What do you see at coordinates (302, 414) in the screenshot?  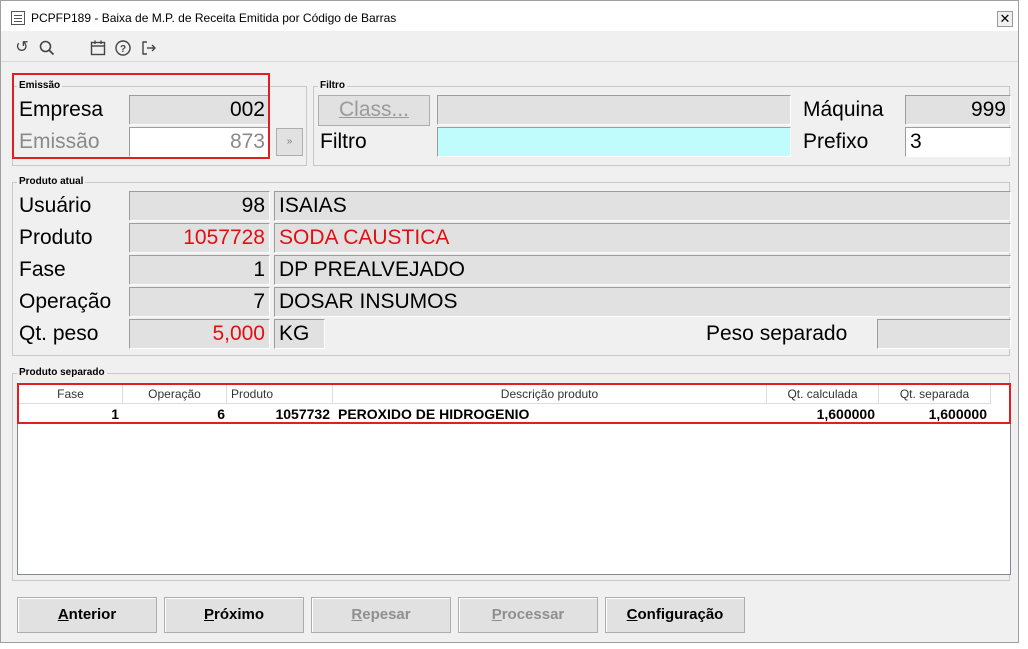 I see `cell-produto: 1057732` at bounding box center [302, 414].